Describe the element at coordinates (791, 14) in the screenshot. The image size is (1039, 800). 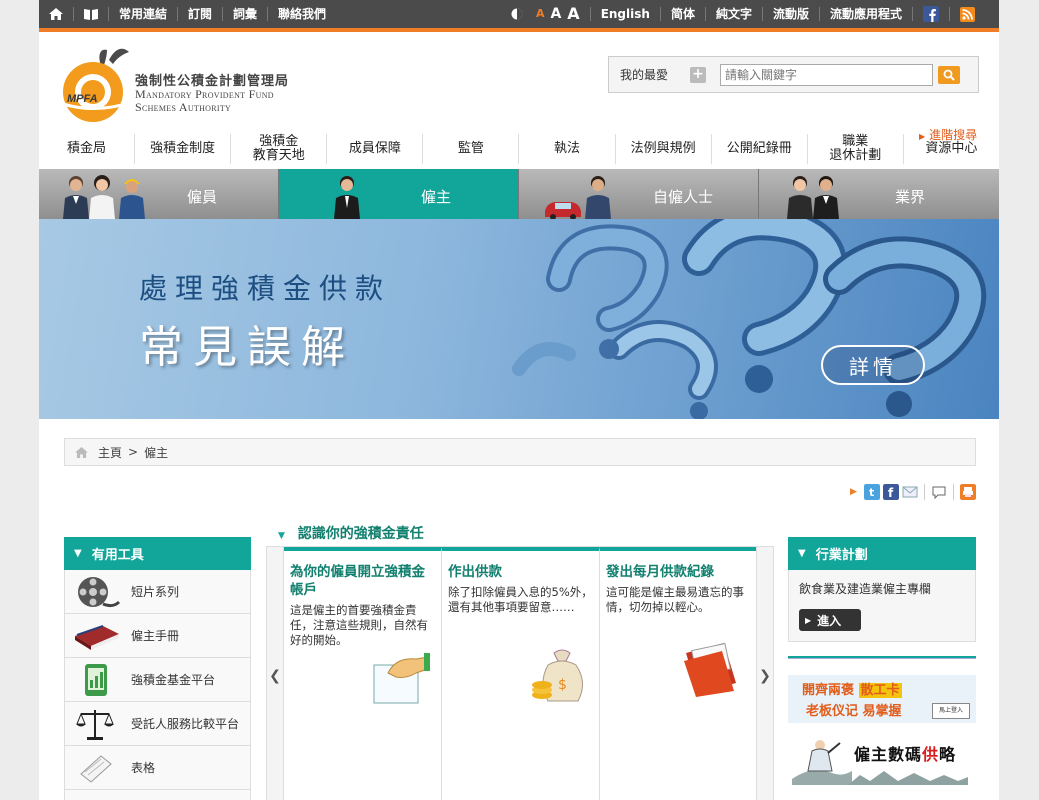
I see `mobile-version-link: 流動版` at that location.